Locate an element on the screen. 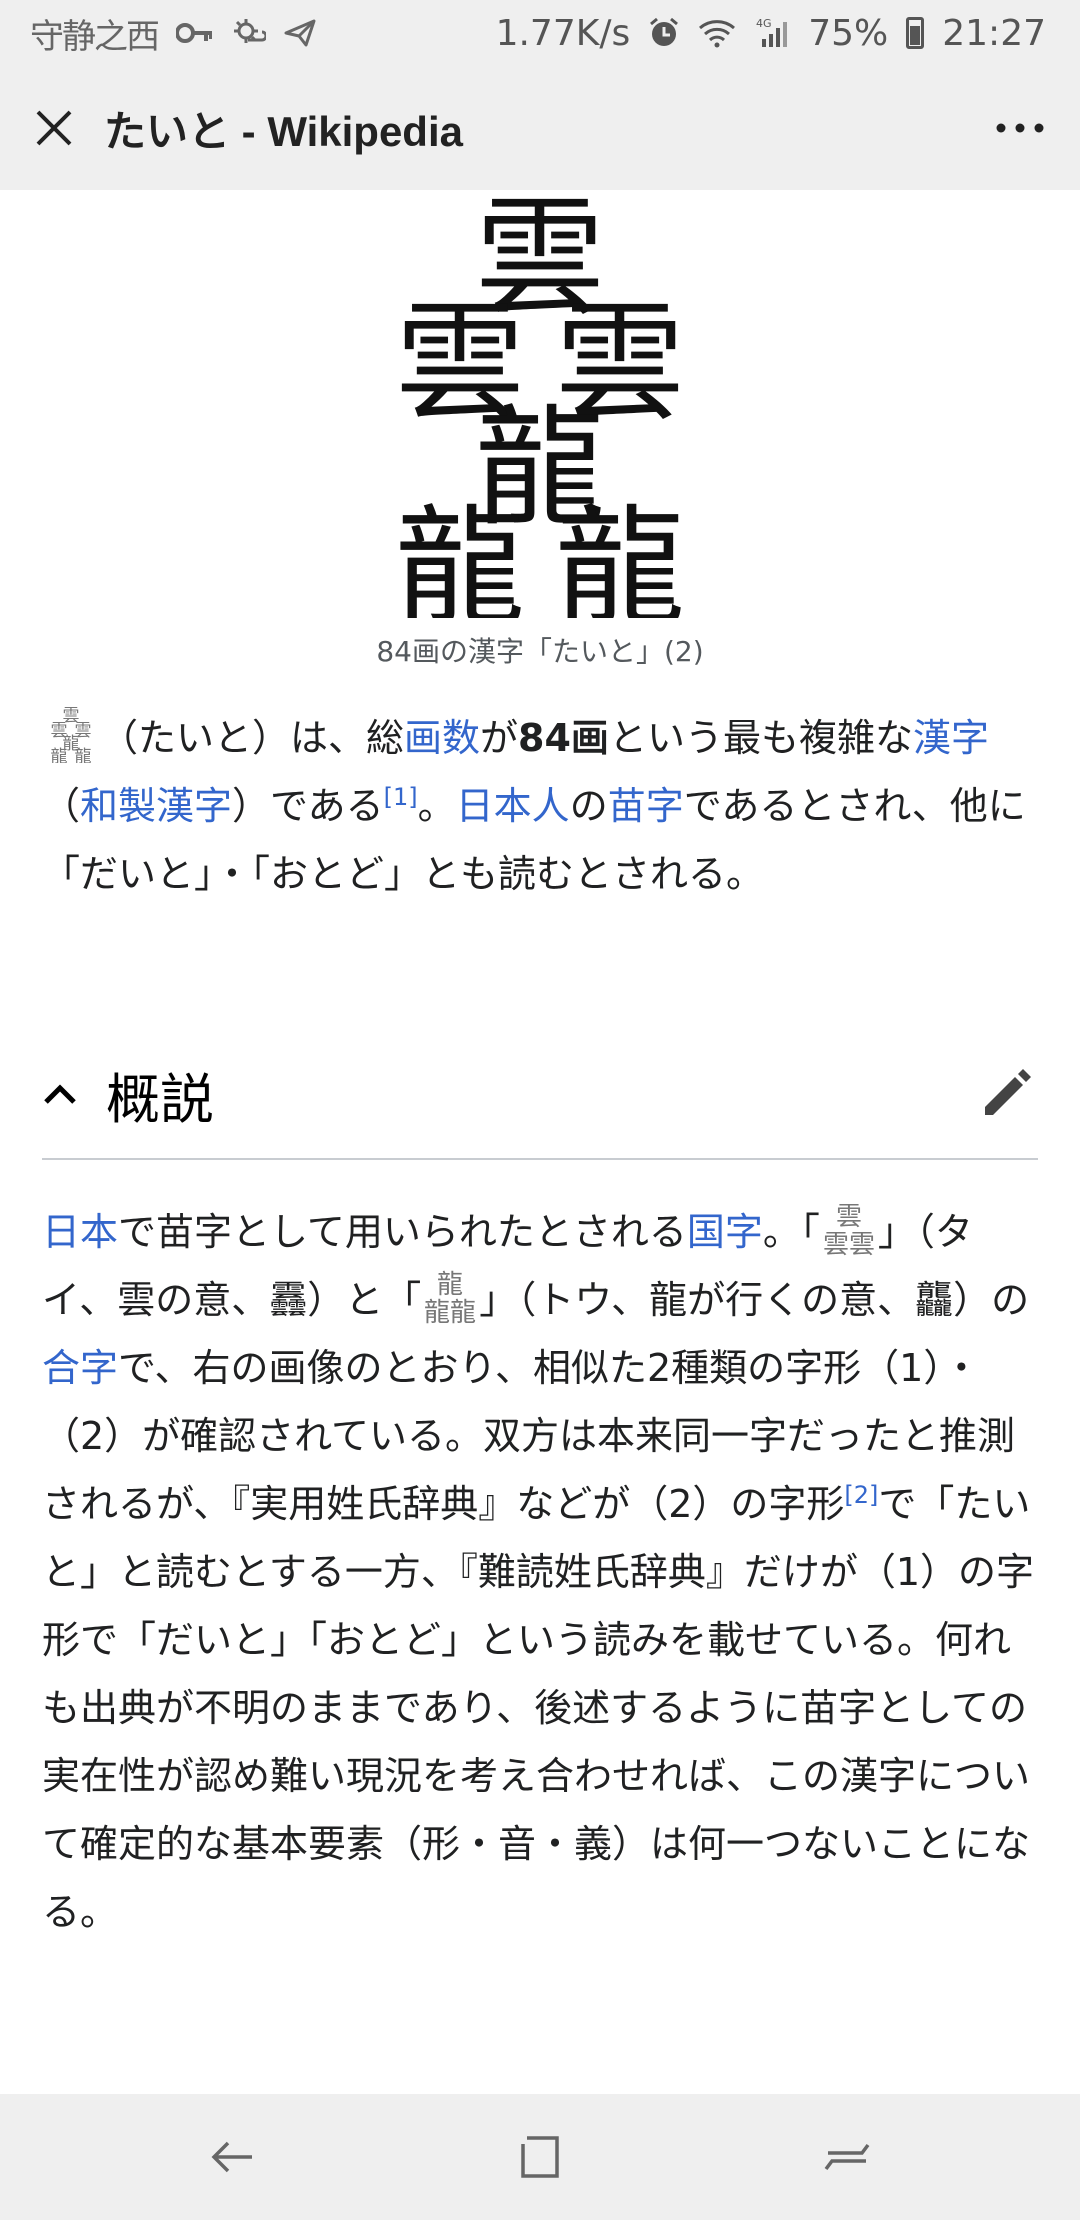 This screenshot has width=1080, height=2220. intro-text: という最も複雑な is located at coordinates (760, 738).